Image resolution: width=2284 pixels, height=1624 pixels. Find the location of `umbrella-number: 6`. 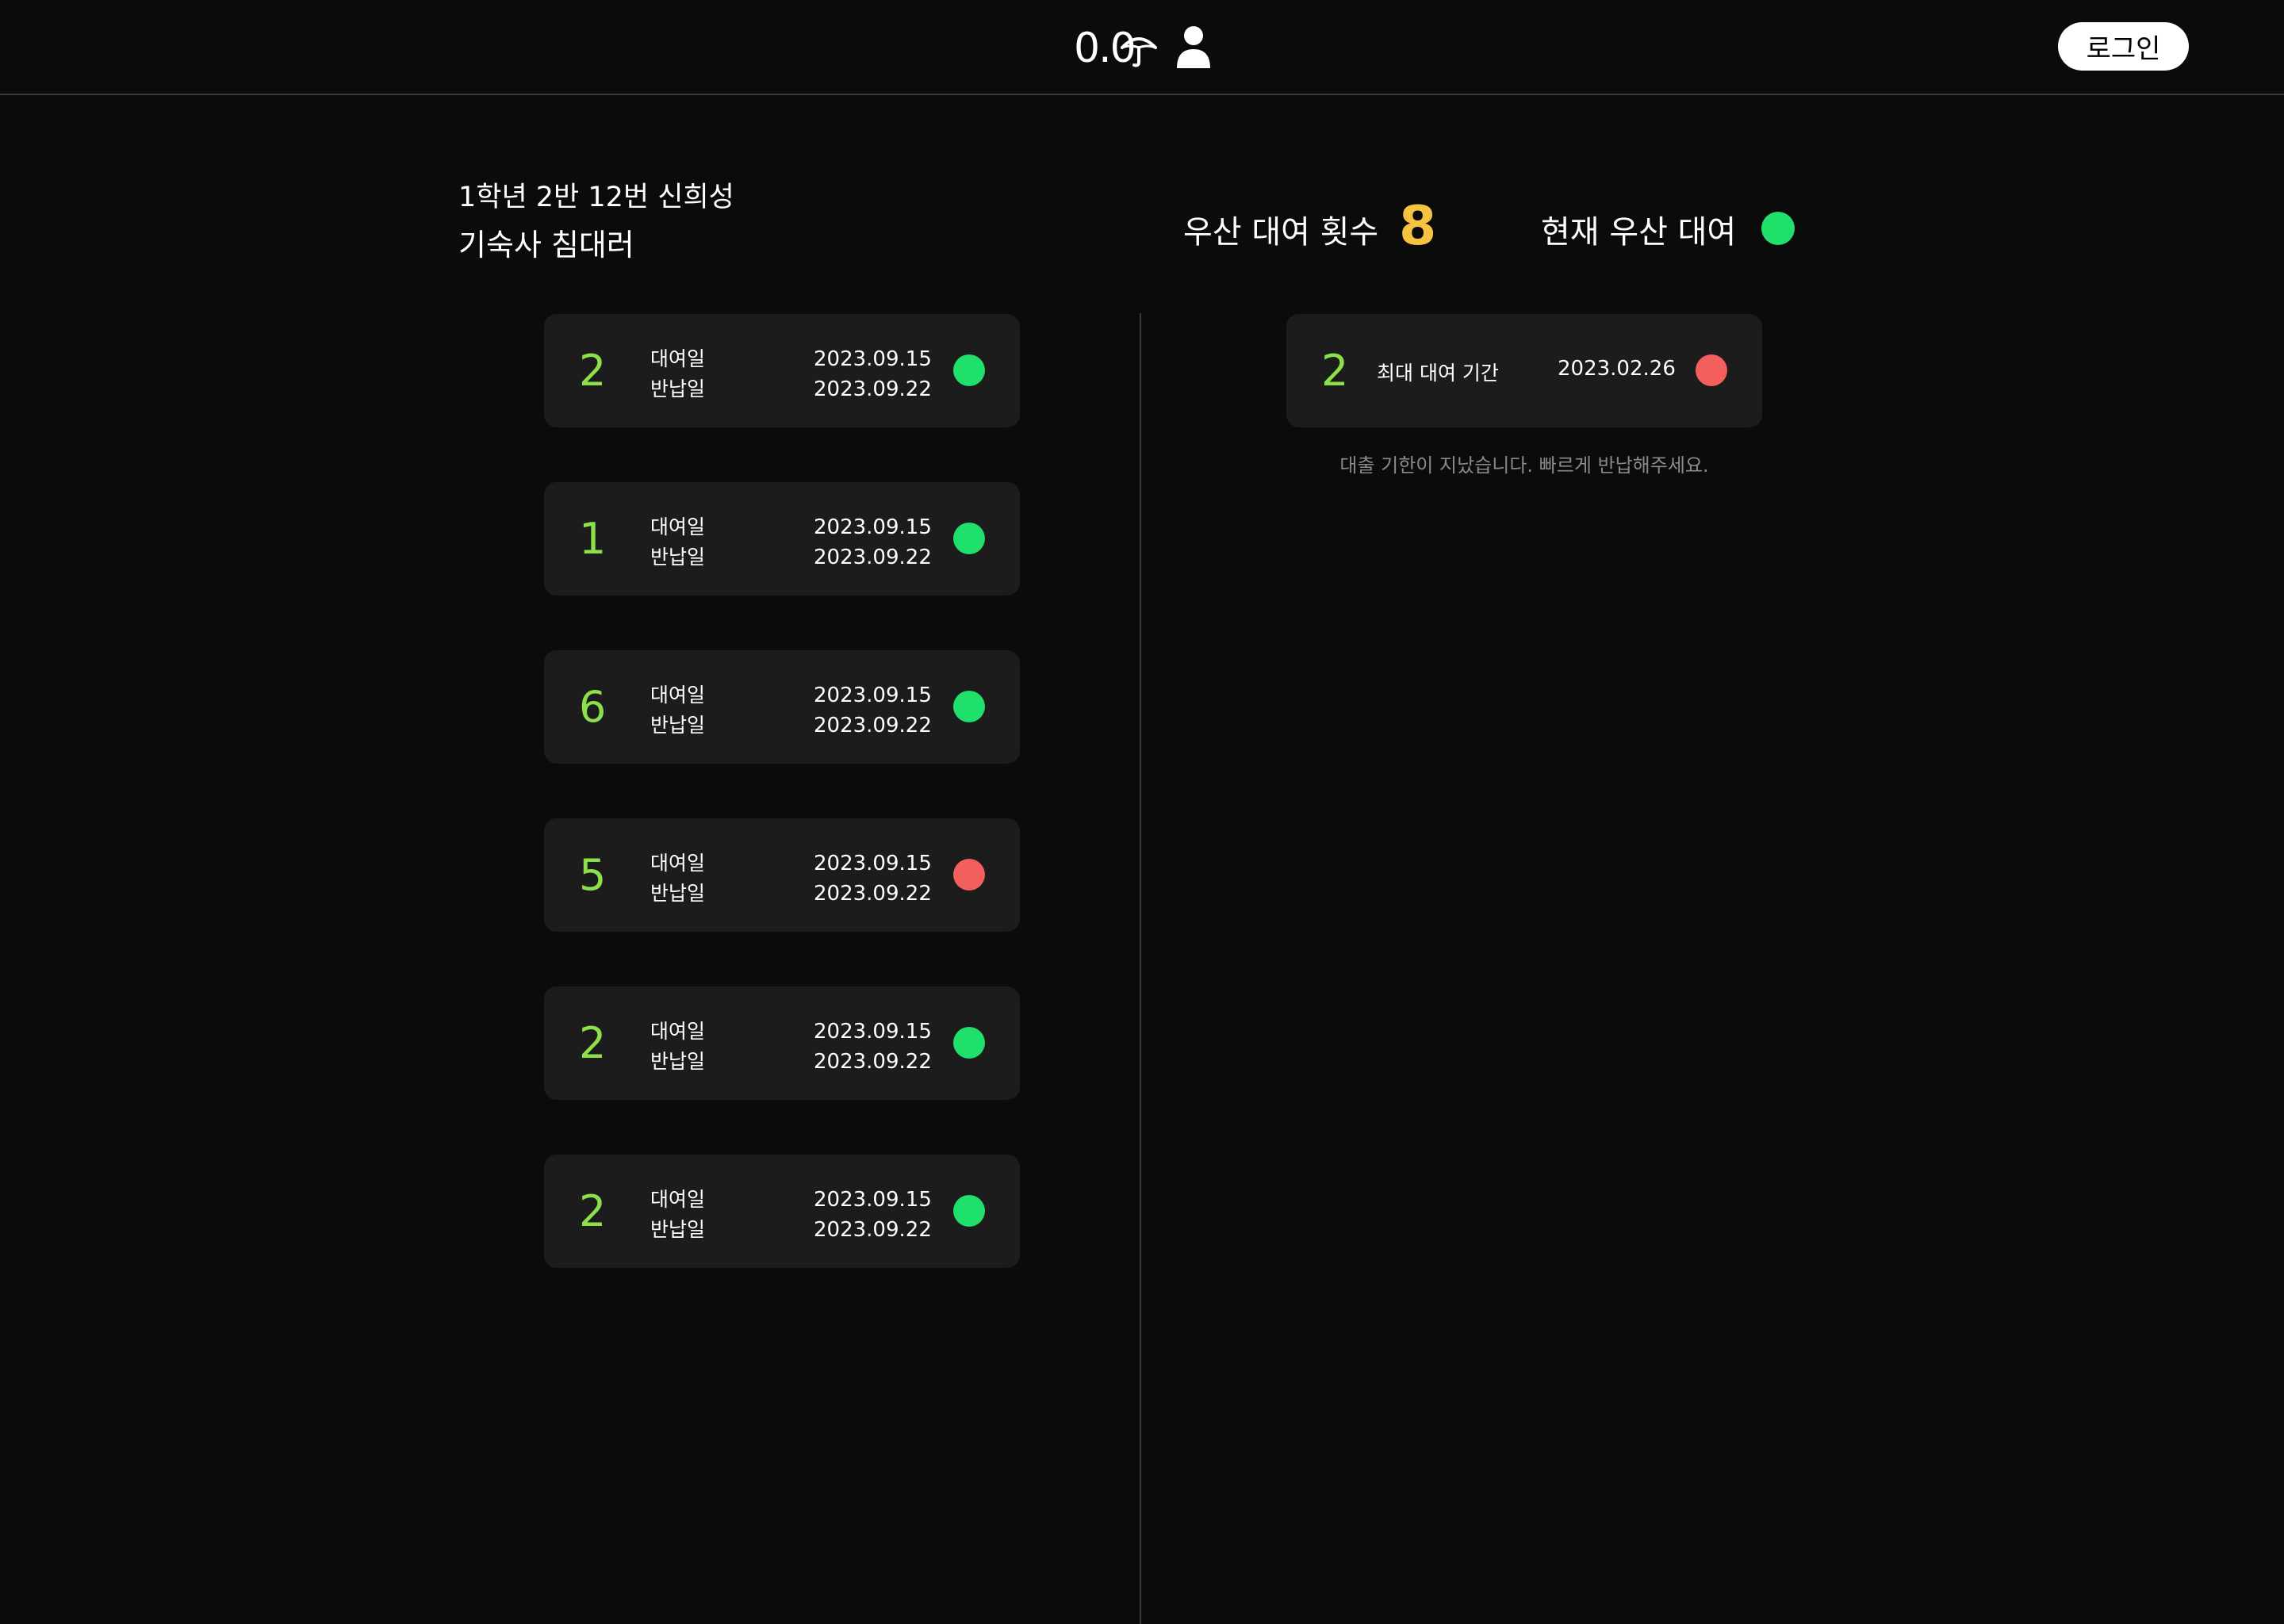

umbrella-number: 6 is located at coordinates (593, 707).